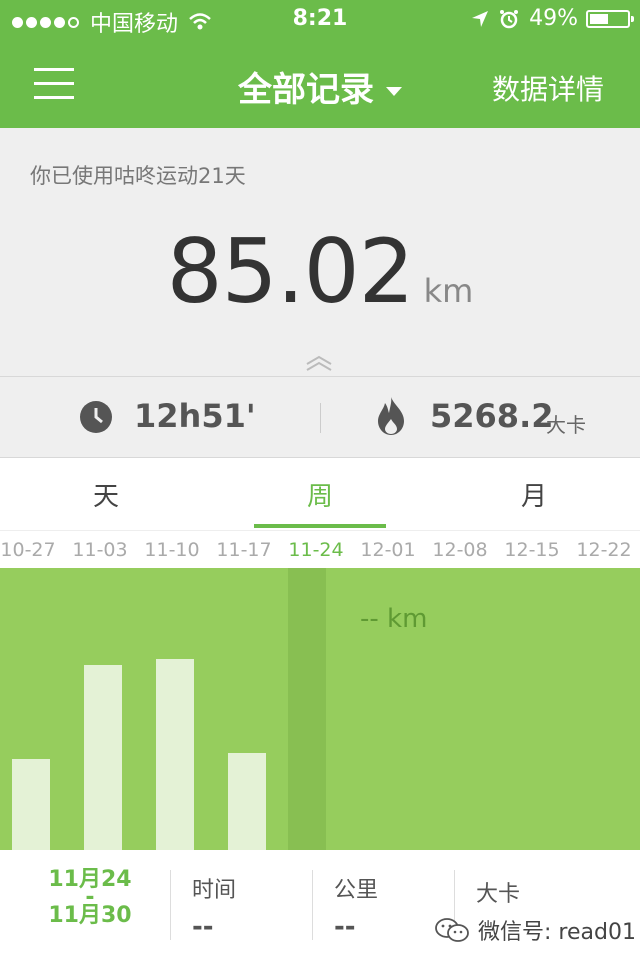  I want to click on tab-week: 周, so click(320, 494).